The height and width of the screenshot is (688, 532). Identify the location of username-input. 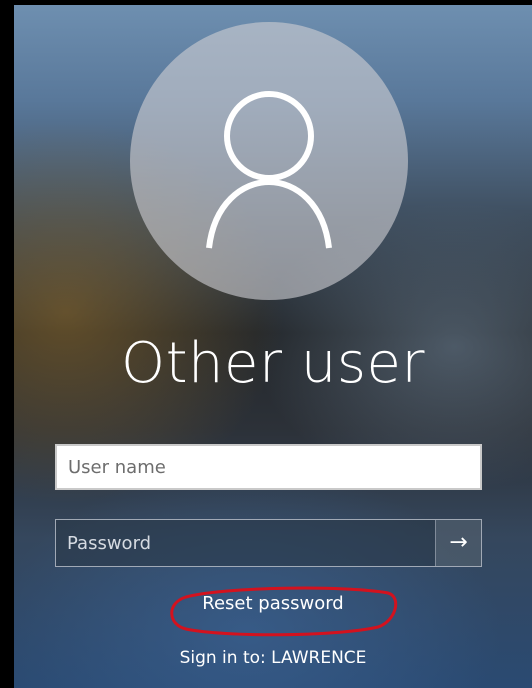
(268, 467).